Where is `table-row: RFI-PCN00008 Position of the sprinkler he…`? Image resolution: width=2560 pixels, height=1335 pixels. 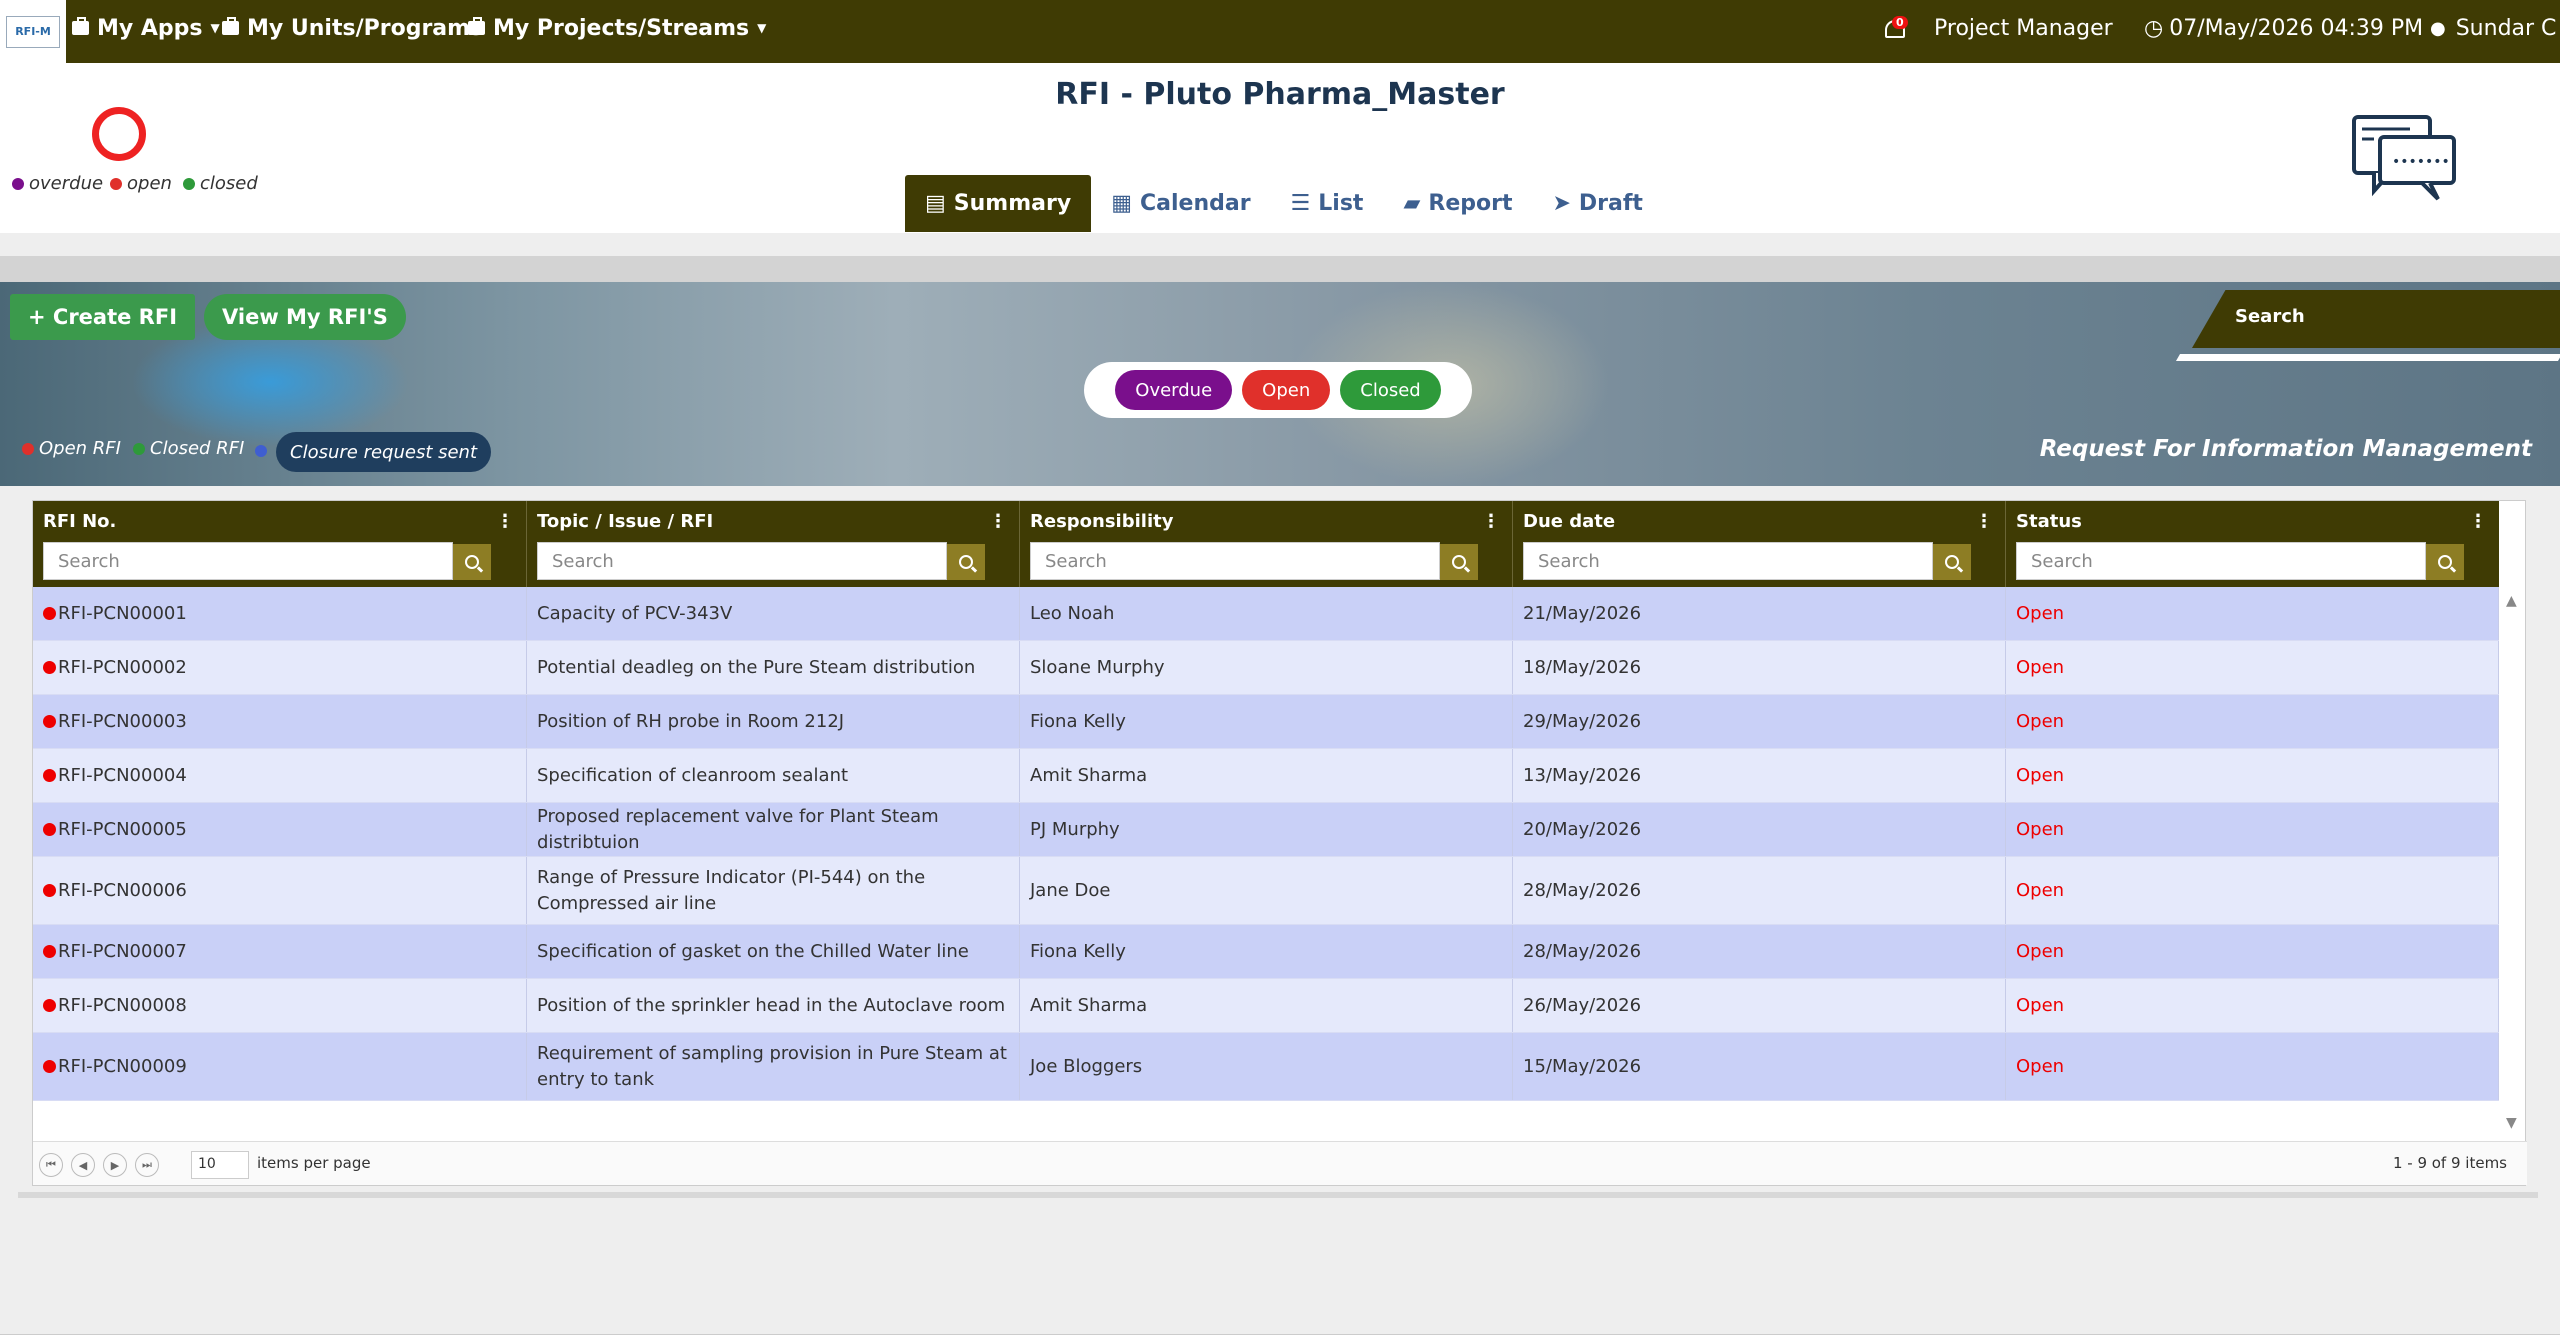
table-row: RFI-PCN00008 Position of the sprinkler he… is located at coordinates (1266, 1006).